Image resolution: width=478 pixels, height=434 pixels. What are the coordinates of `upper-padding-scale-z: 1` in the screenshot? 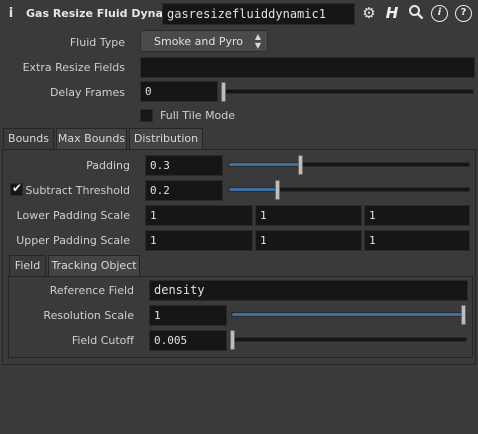 It's located at (417, 240).